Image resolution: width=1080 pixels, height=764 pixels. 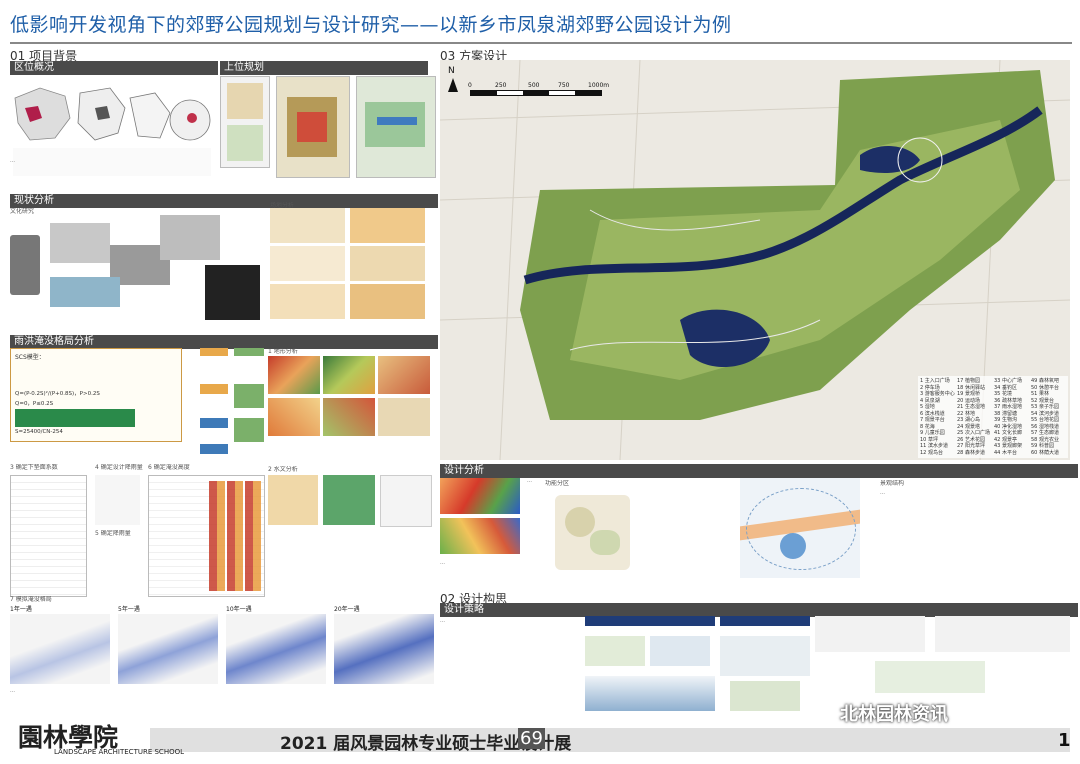 What do you see at coordinates (534, 85) in the screenshot?
I see `scale-tick-2: 500` at bounding box center [534, 85].